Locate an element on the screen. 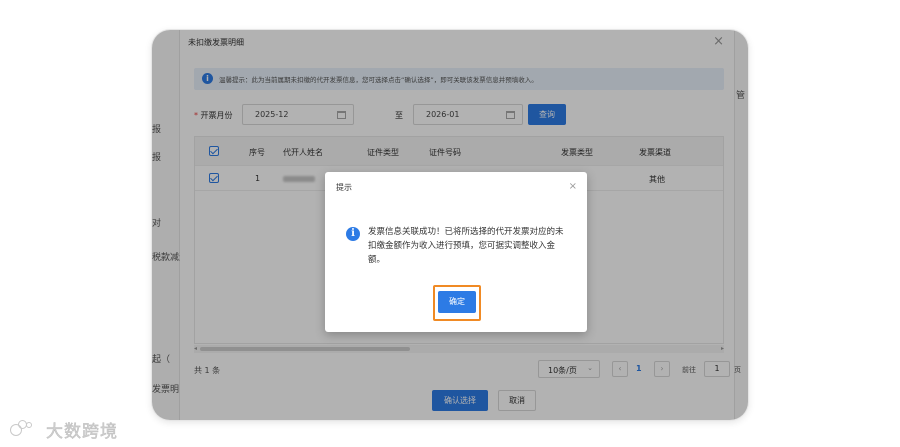 This screenshot has height=447, width=900. watermark: 大数跨境 is located at coordinates (63, 429).